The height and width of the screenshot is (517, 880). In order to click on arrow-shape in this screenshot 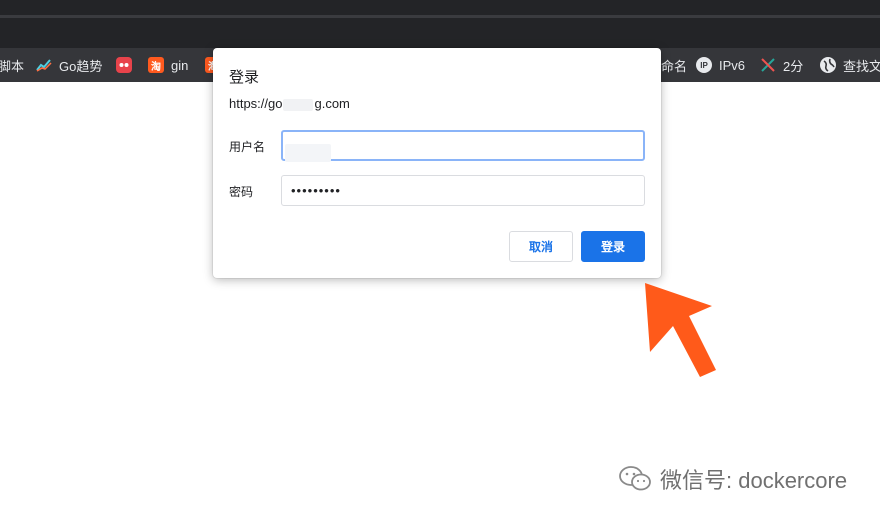, I will do `click(680, 330)`.